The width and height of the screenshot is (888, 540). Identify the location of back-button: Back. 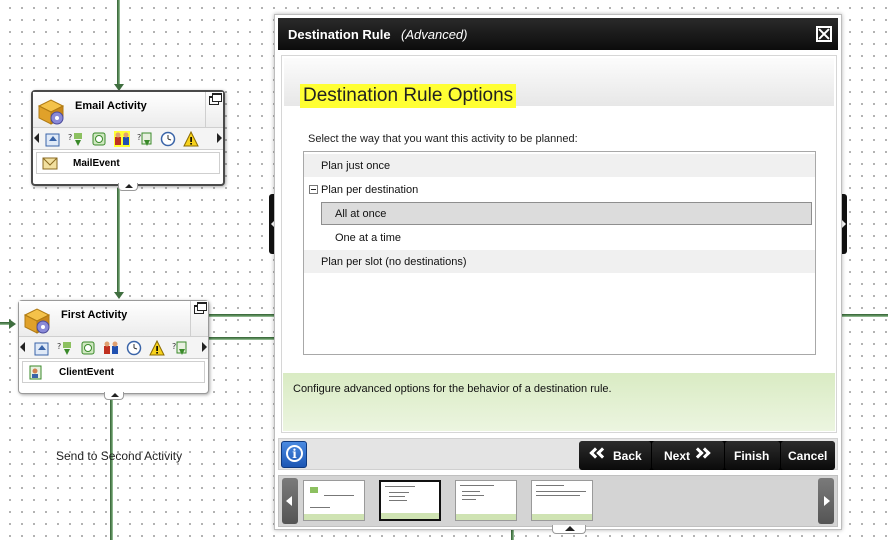
(615, 455).